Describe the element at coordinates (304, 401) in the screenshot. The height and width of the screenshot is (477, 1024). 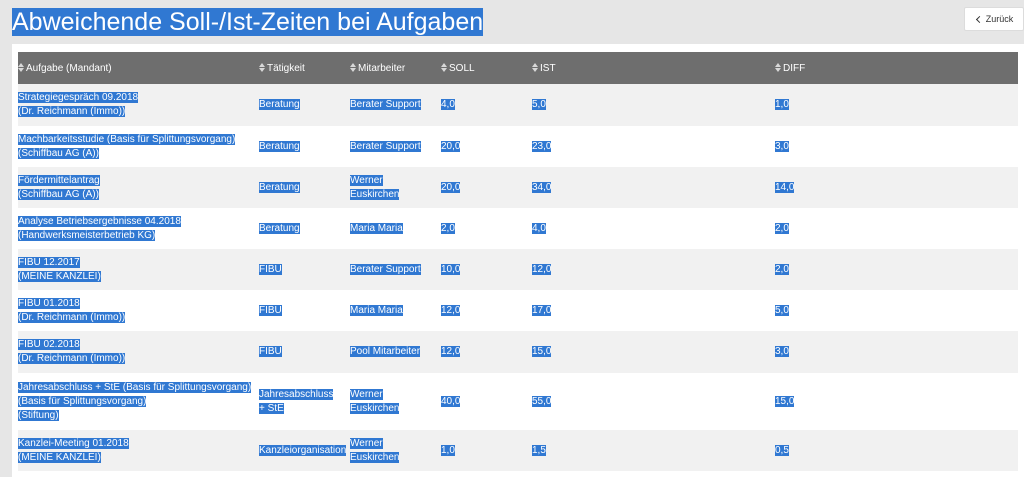
I see `cell-activity: Jahresabschluss + StE` at that location.